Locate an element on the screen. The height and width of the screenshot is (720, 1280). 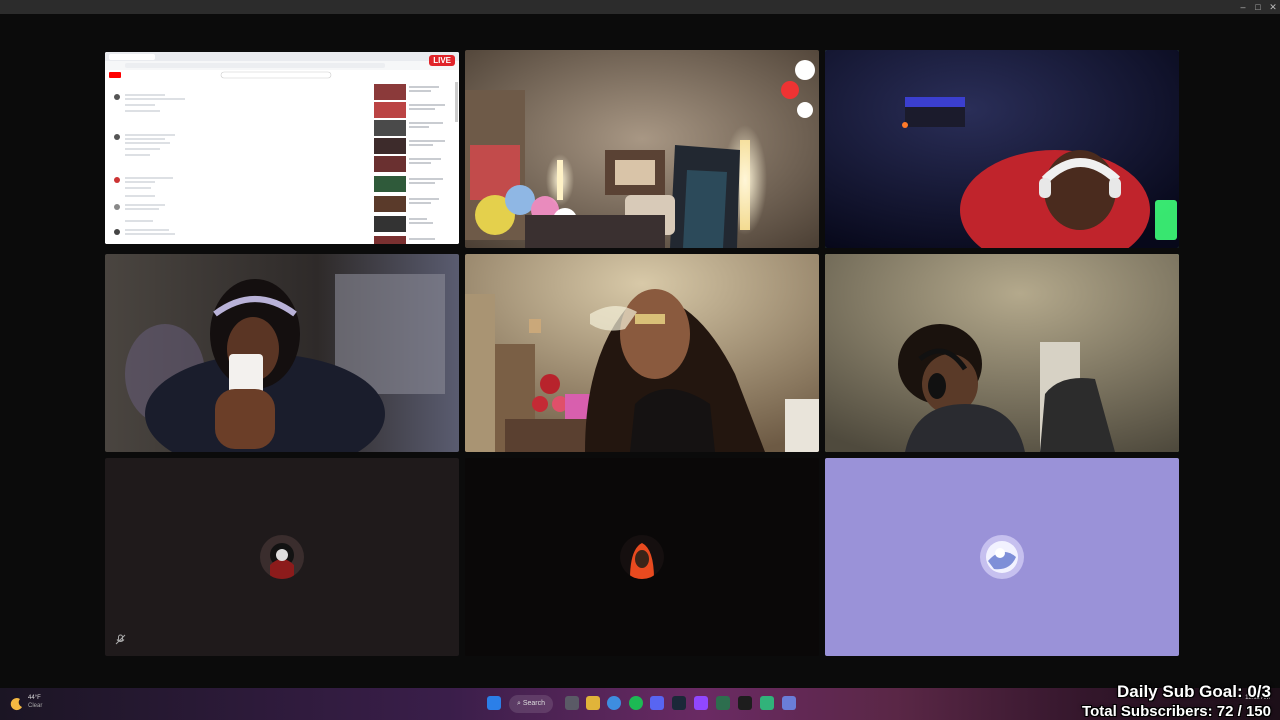
shared-browser-screenshot is located at coordinates (282, 148).